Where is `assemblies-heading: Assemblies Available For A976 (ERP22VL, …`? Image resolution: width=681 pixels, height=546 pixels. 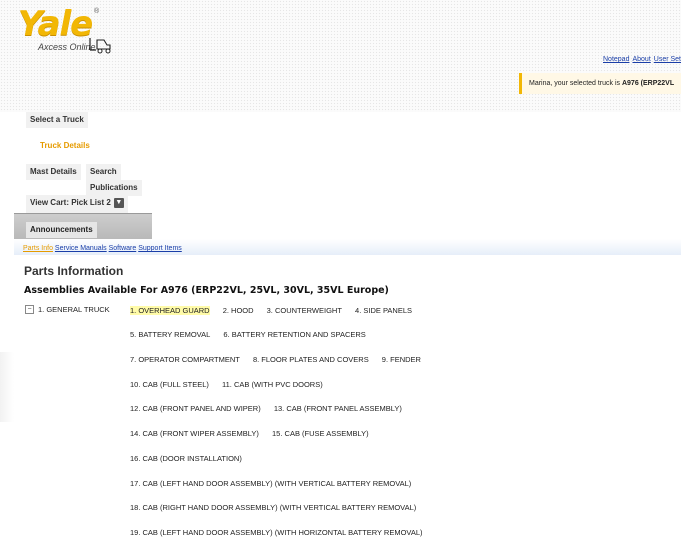 assemblies-heading: Assemblies Available For A976 (ERP22VL, … is located at coordinates (206, 290).